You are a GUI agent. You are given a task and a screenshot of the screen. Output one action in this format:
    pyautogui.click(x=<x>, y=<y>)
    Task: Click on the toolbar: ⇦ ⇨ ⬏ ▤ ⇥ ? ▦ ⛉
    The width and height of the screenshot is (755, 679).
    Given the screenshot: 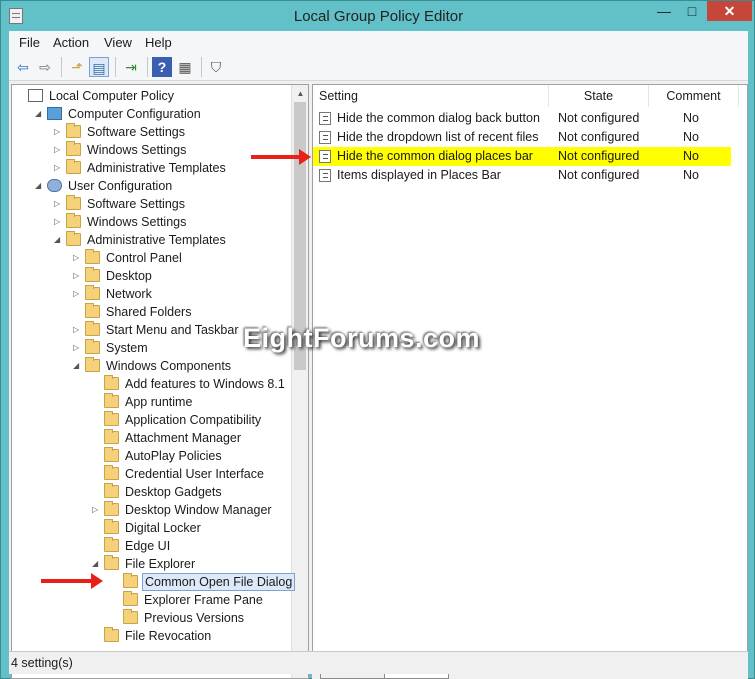 What is the action you would take?
    pyautogui.click(x=378, y=67)
    